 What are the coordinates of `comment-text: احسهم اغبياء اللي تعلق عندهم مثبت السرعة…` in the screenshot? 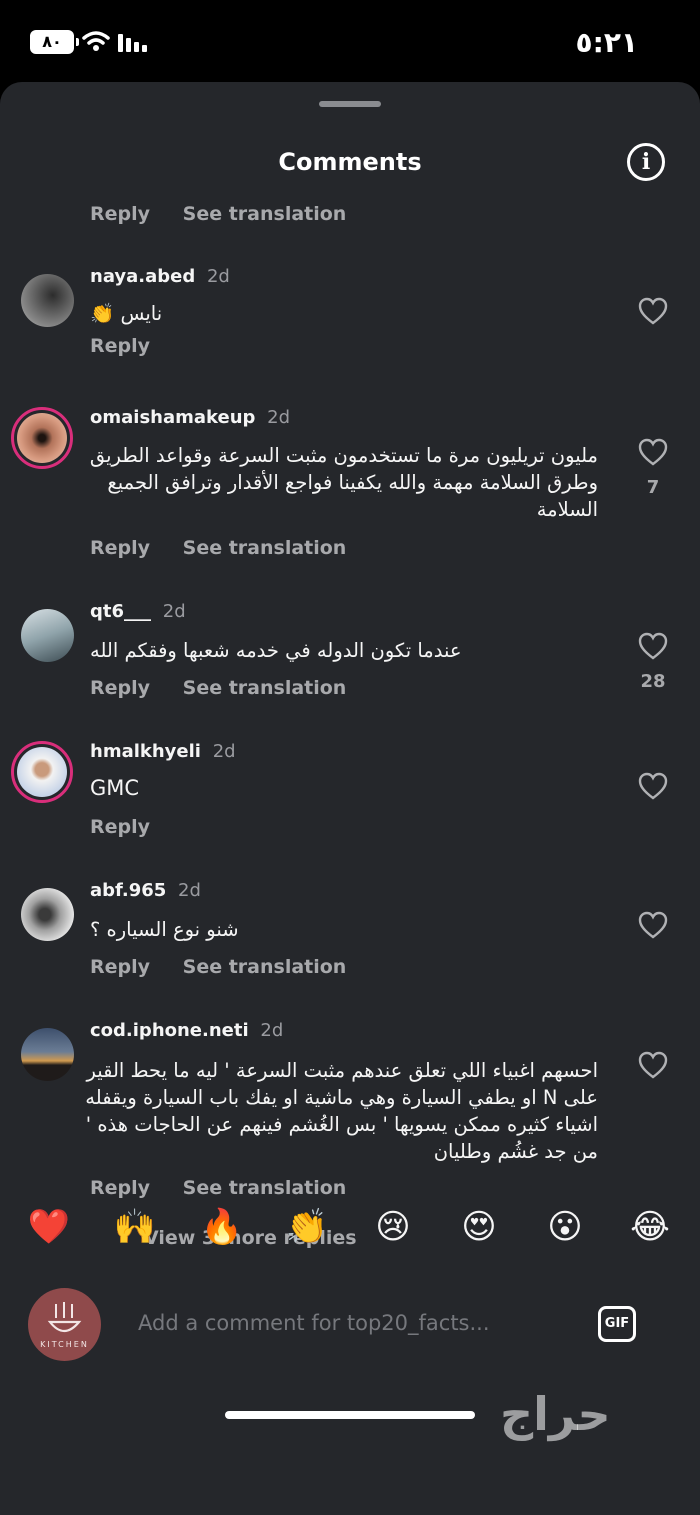 It's located at (341, 1111).